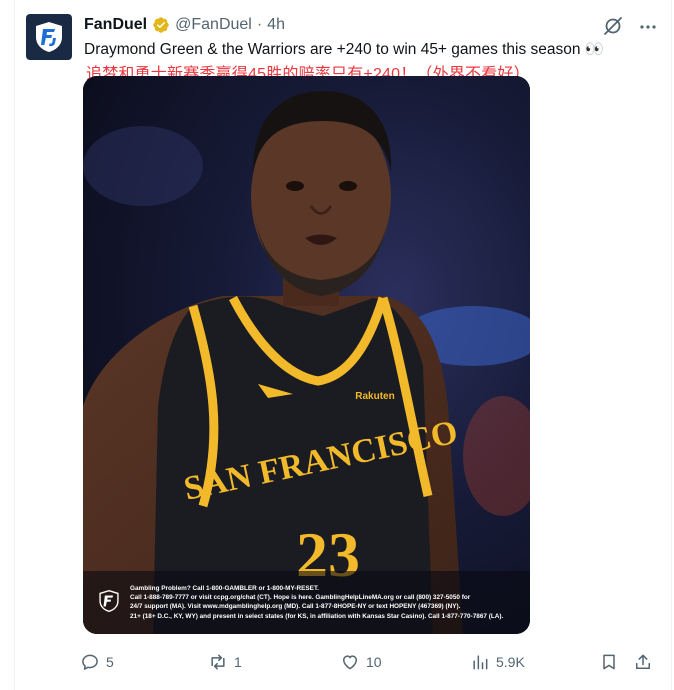  I want to click on like-count: 10, so click(374, 662).